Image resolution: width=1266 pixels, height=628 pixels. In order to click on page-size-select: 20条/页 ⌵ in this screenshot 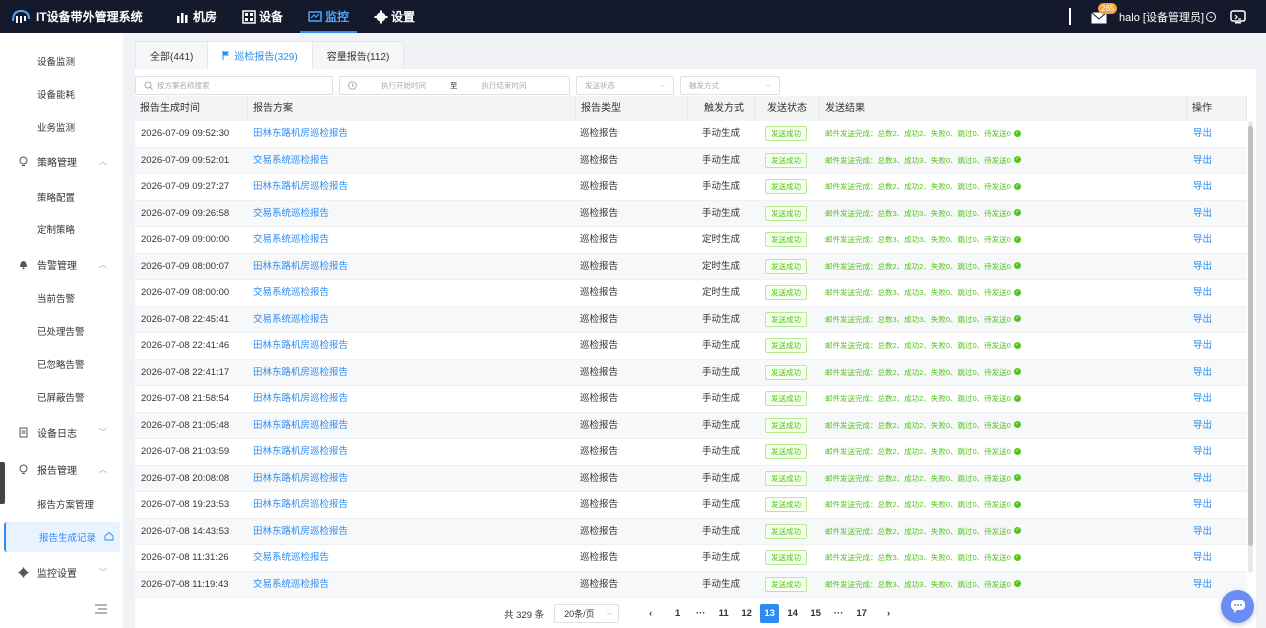, I will do `click(587, 613)`.